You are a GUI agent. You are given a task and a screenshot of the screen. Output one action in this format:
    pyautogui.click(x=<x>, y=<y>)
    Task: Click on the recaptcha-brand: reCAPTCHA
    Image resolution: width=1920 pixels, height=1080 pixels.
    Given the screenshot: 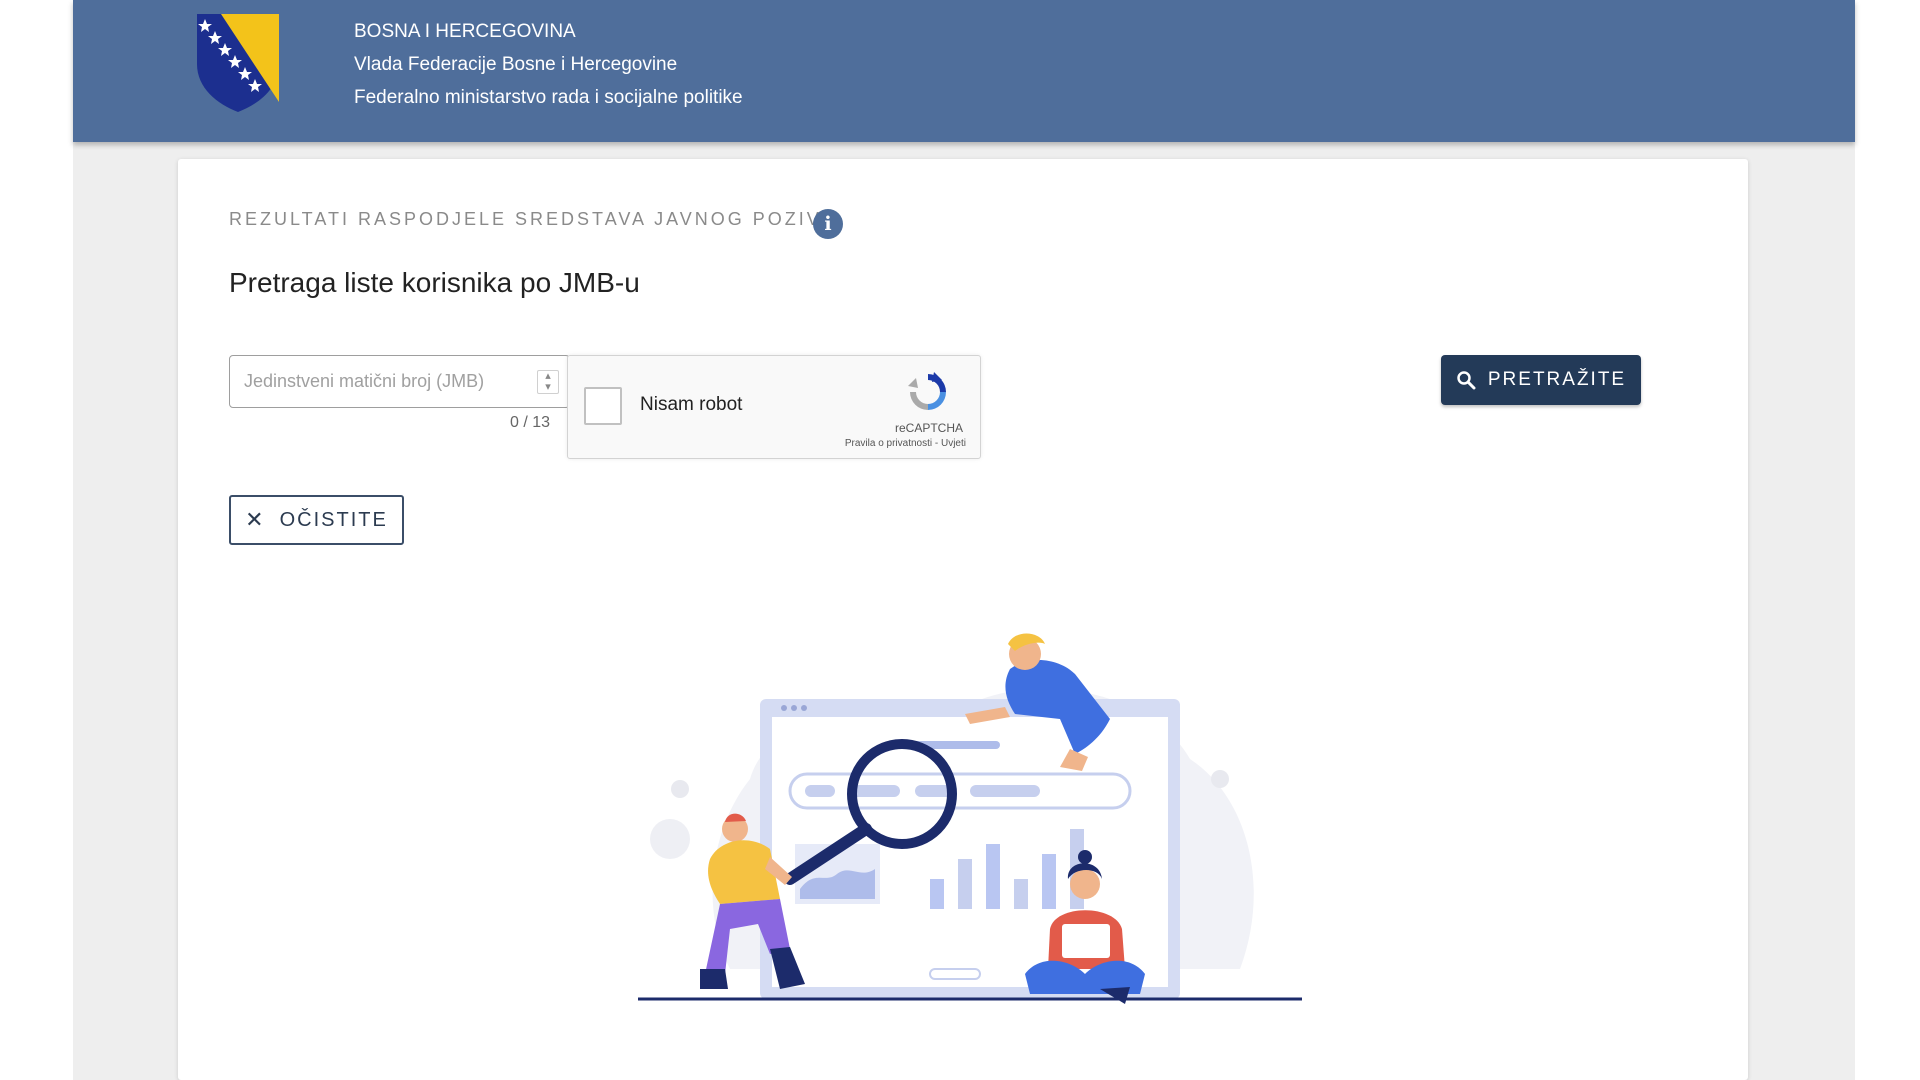 What is the action you would take?
    pyautogui.click(x=928, y=428)
    